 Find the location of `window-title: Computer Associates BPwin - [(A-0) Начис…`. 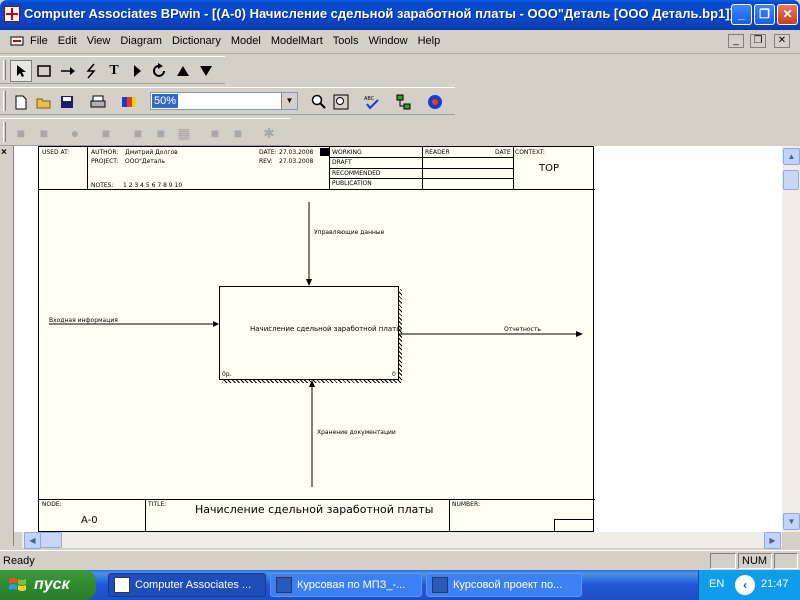

window-title: Computer Associates BPwin - [(A-0) Начис… is located at coordinates (379, 13).